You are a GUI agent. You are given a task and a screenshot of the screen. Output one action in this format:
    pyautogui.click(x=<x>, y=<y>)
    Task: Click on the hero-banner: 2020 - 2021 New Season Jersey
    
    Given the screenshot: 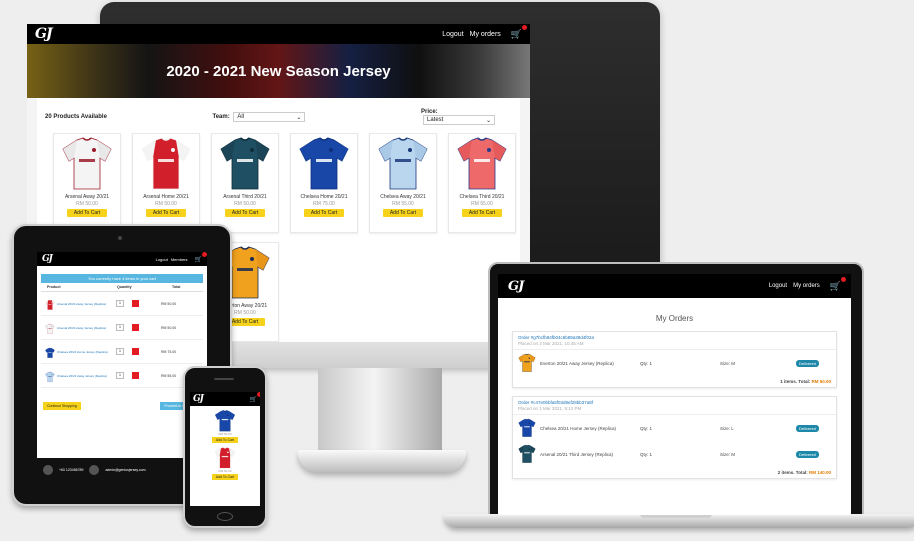 What is the action you would take?
    pyautogui.click(x=278, y=71)
    